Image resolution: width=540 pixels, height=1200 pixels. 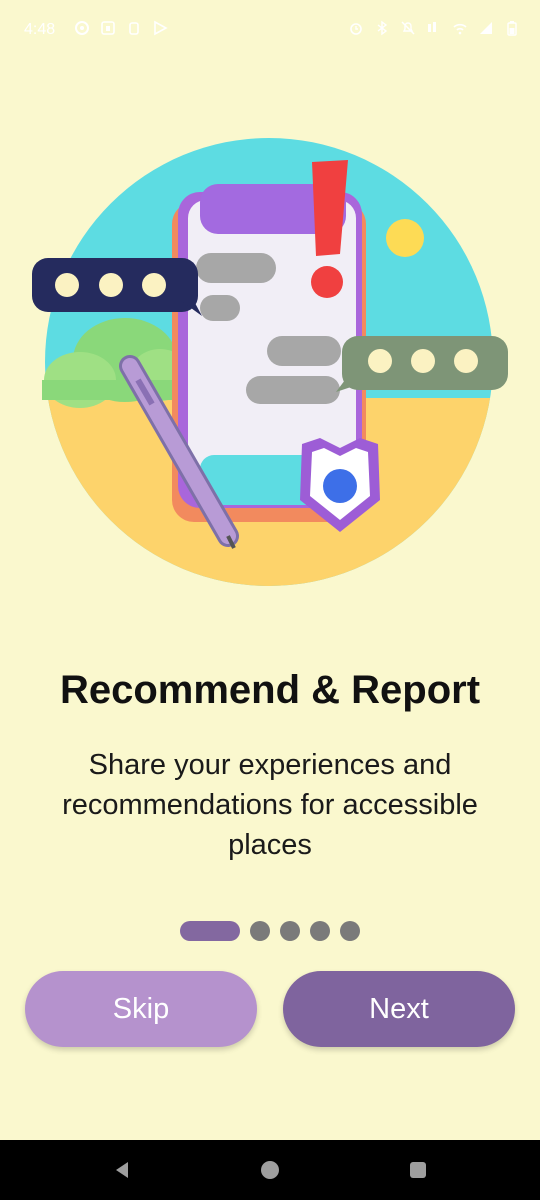 What do you see at coordinates (40, 29) in the screenshot?
I see `status-time: 4:48` at bounding box center [40, 29].